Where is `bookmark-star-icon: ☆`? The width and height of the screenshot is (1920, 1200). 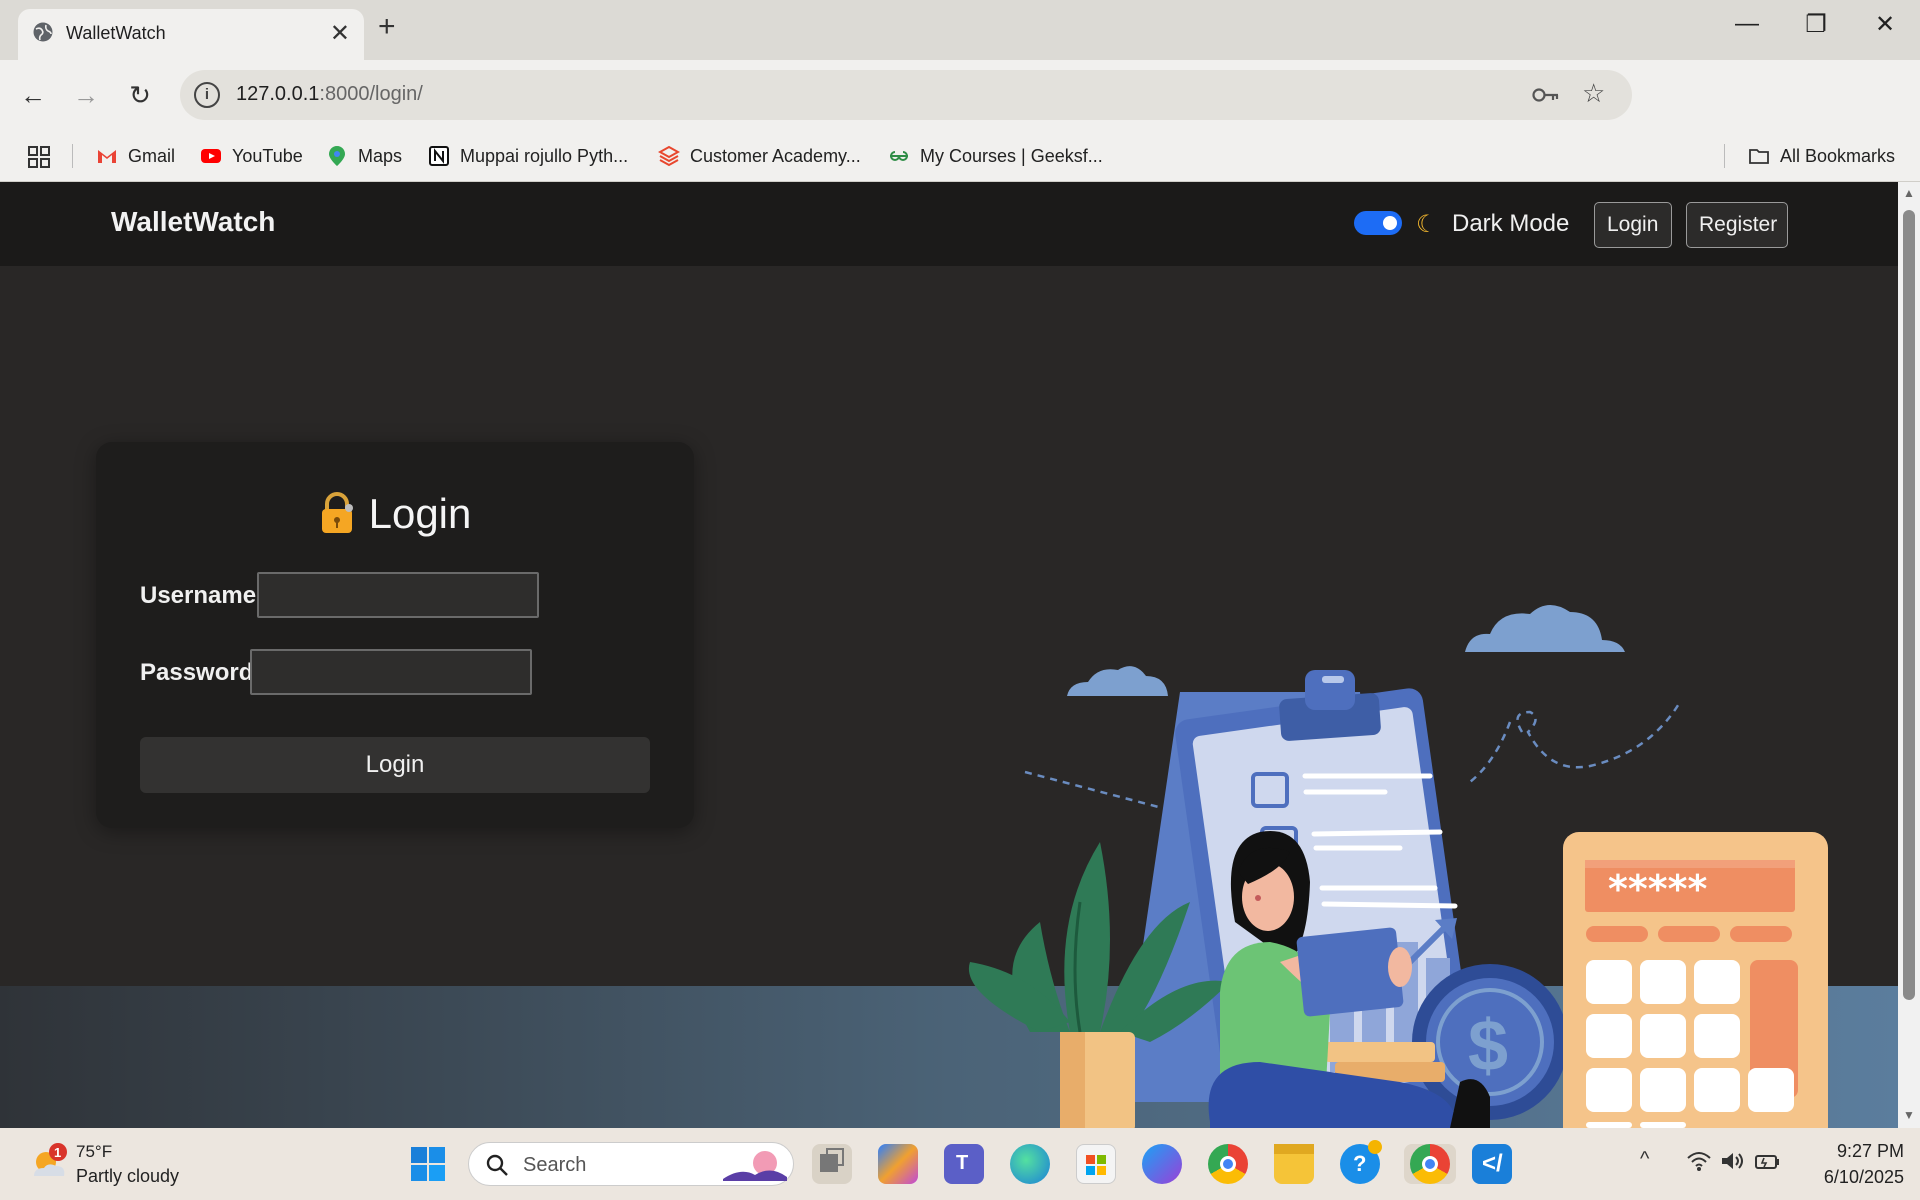 bookmark-star-icon: ☆ is located at coordinates (1593, 93).